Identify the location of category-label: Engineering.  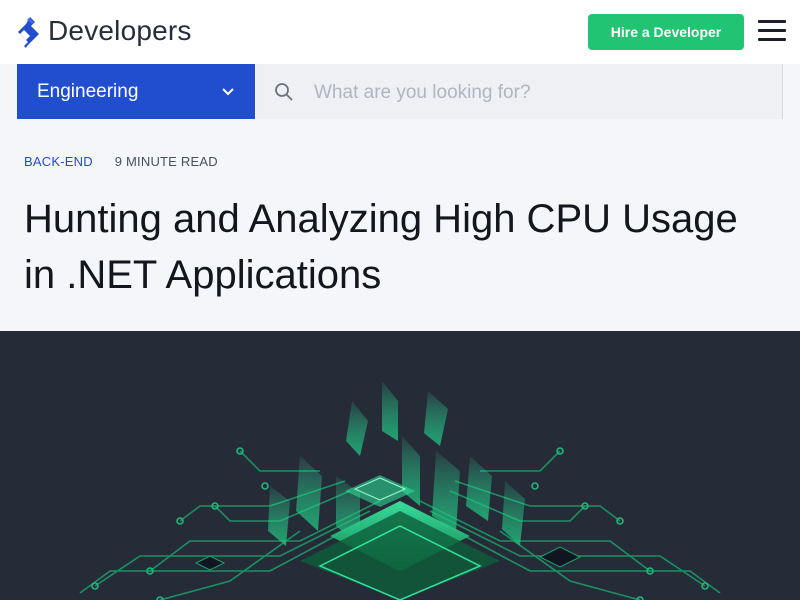
(88, 91).